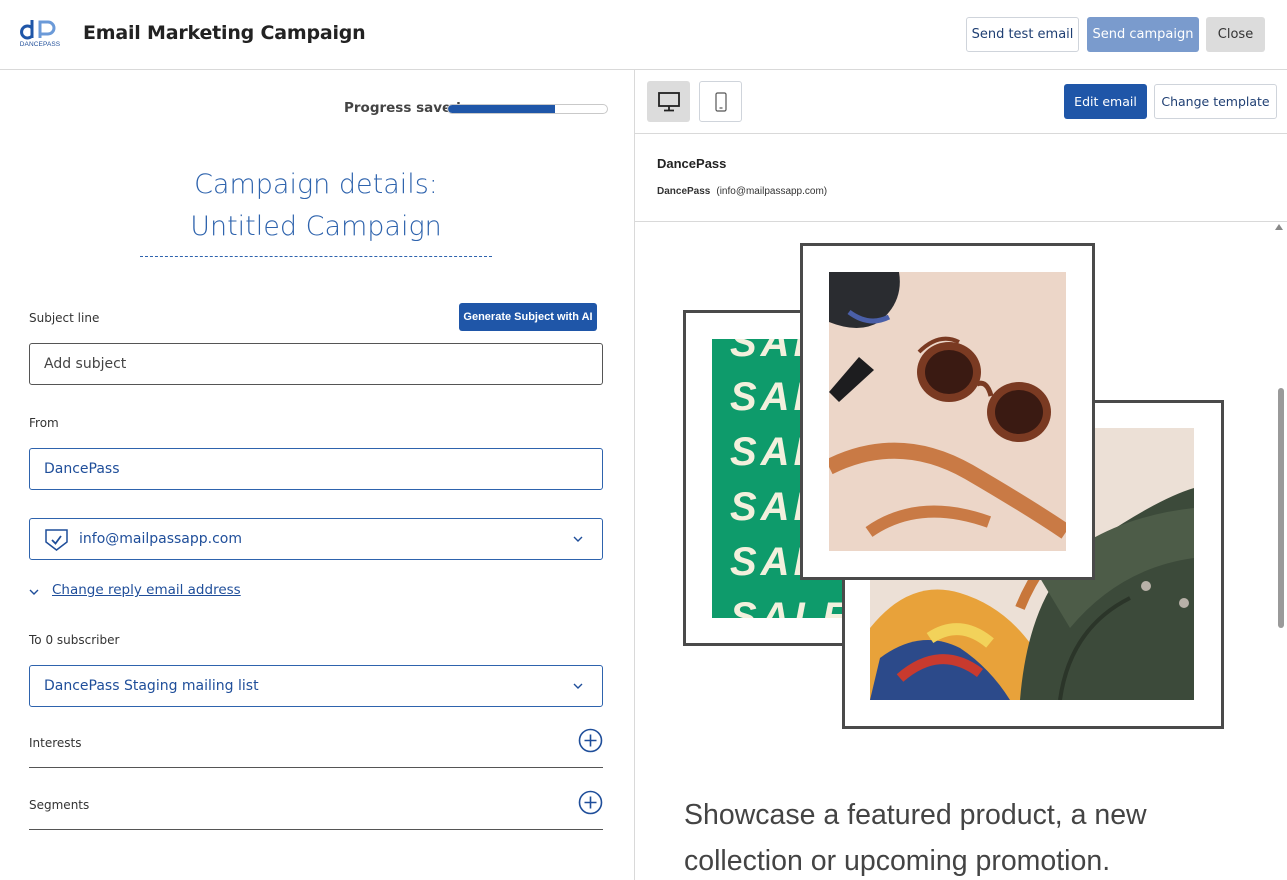 The width and height of the screenshot is (1287, 880). What do you see at coordinates (64, 318) in the screenshot?
I see `subject-label: Subject line` at bounding box center [64, 318].